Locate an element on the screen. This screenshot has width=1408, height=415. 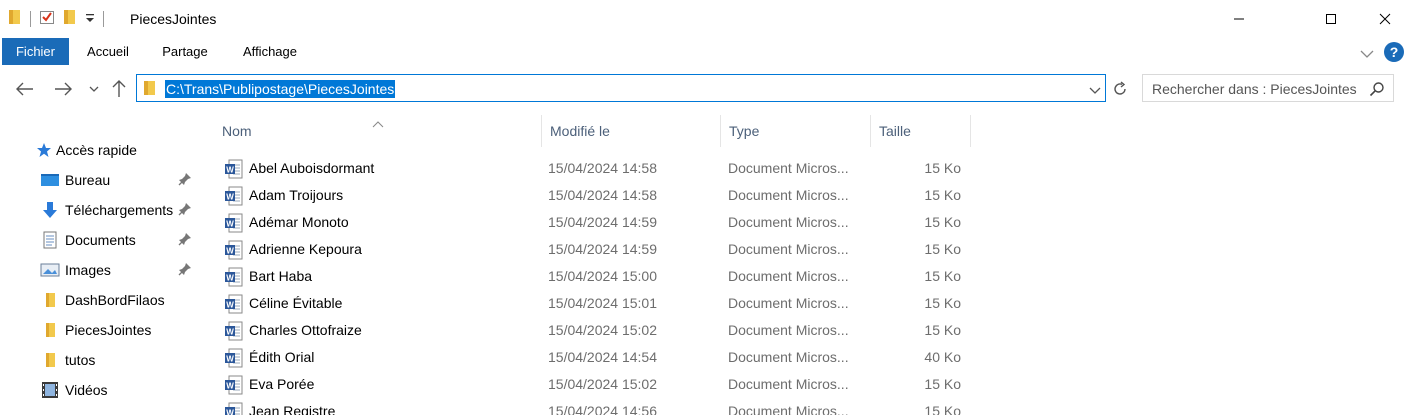
nav-item-label: Téléchargements is located at coordinates (119, 210).